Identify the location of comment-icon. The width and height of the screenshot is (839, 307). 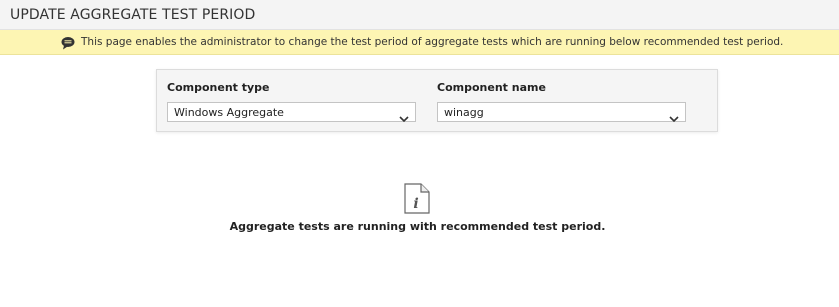
(68, 42).